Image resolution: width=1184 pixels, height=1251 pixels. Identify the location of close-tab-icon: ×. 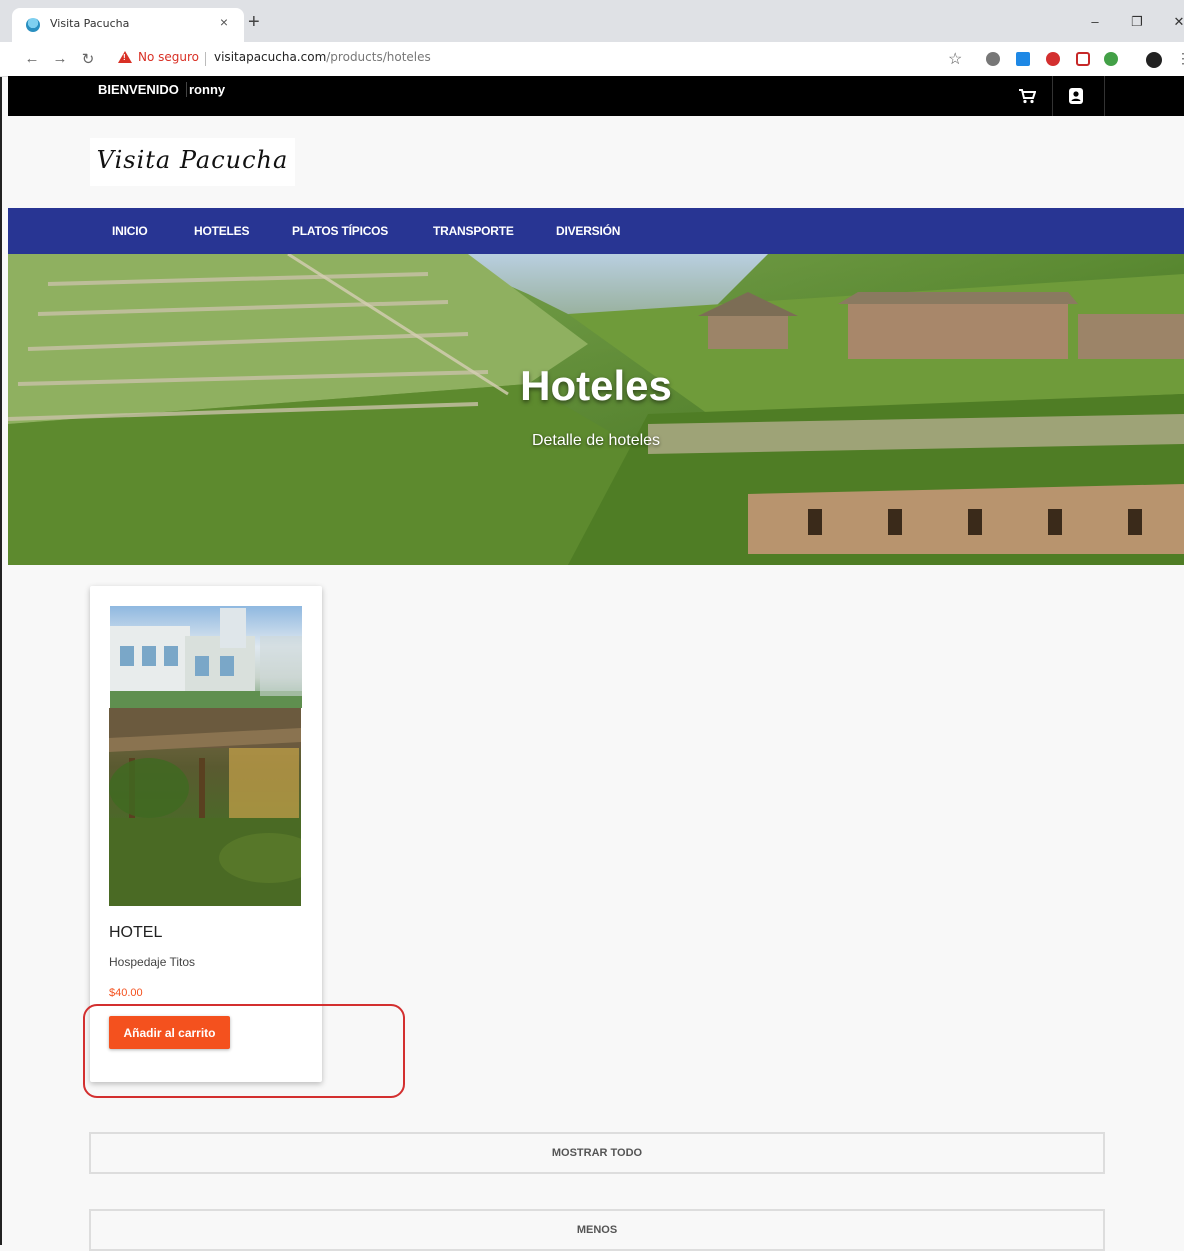
(224, 22).